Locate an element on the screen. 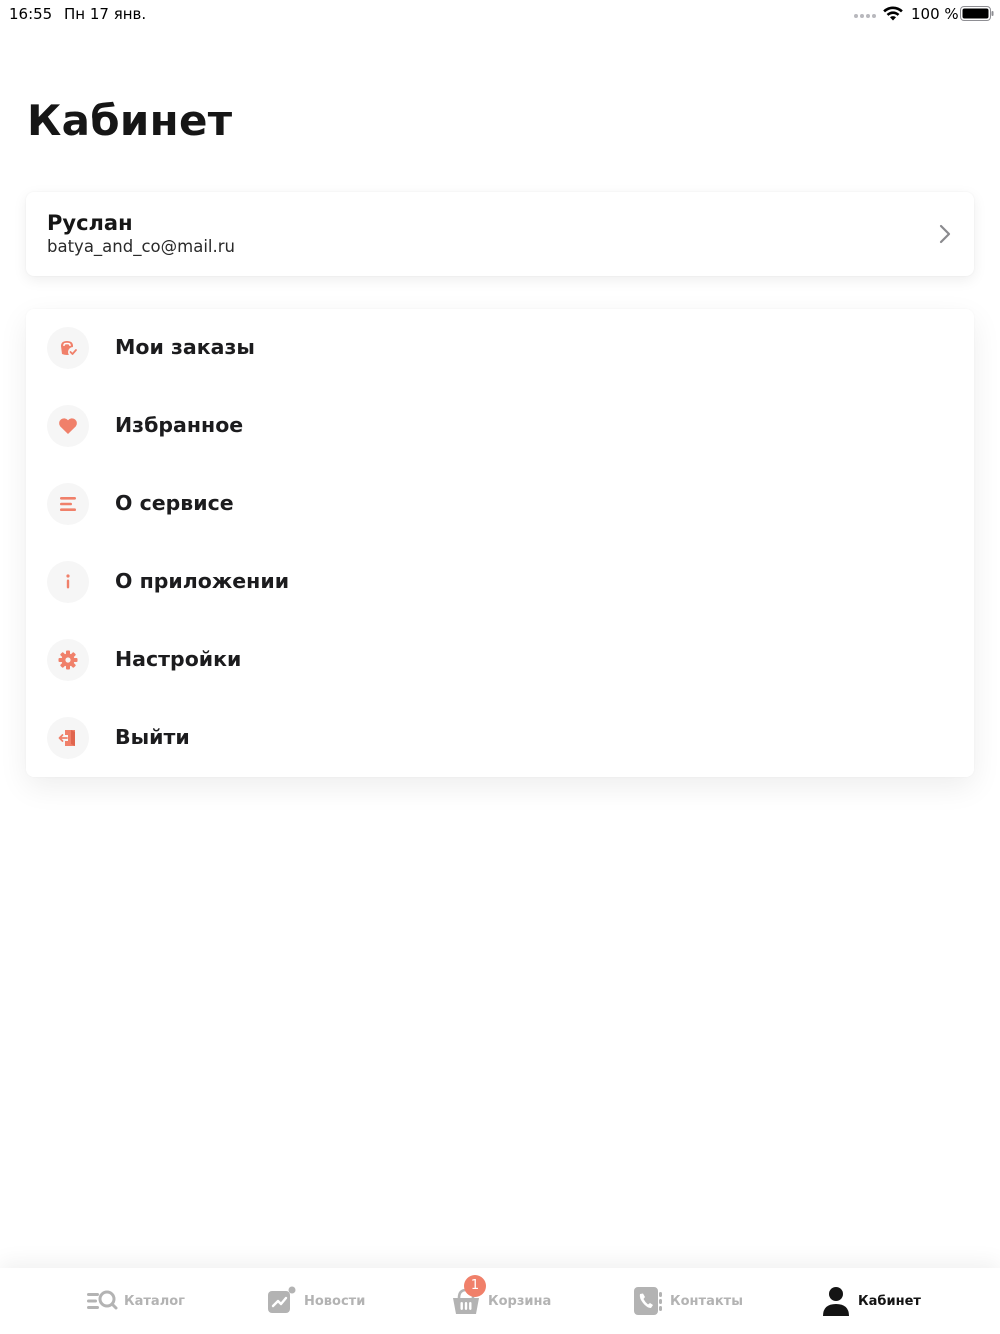 Image resolution: width=1000 pixels, height=1334 pixels. menu-item-orders: Мои заказы is located at coordinates (500, 348).